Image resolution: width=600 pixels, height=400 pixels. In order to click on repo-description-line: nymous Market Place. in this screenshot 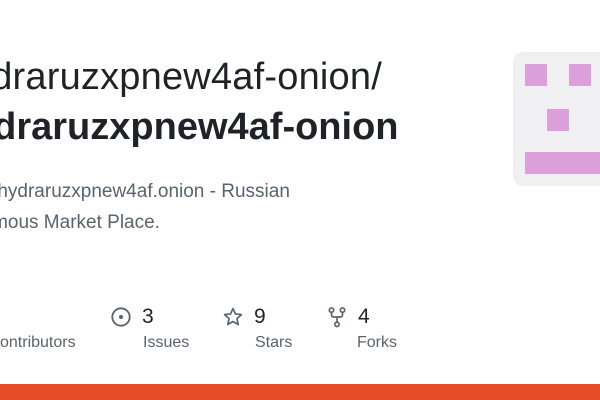, I will do `click(80, 222)`.